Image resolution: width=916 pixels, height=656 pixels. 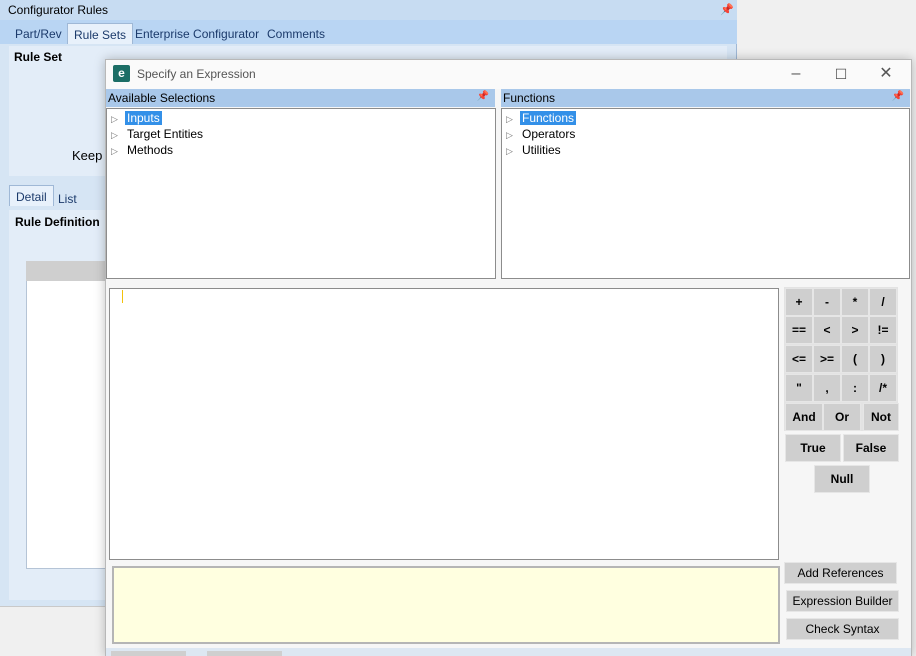 What do you see at coordinates (197, 33) in the screenshot?
I see `tab-enterprise-configurator: Enterprise Configurator` at bounding box center [197, 33].